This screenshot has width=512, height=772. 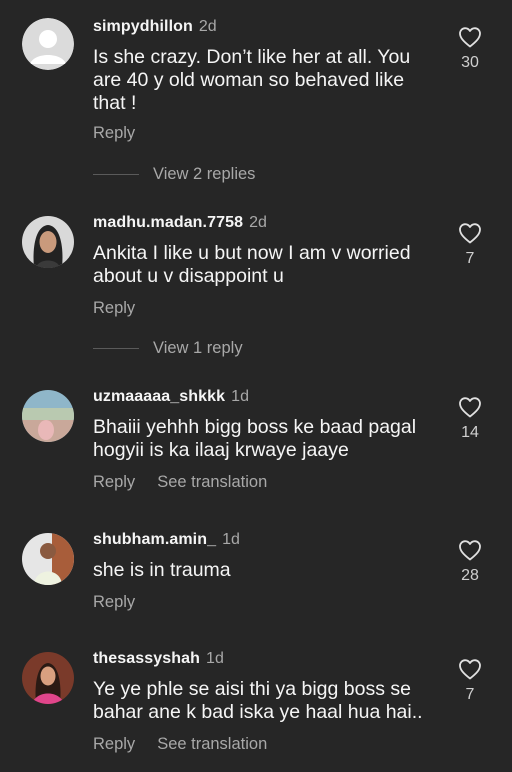 I want to click on woman-portrait-icon, so click(x=48, y=242).